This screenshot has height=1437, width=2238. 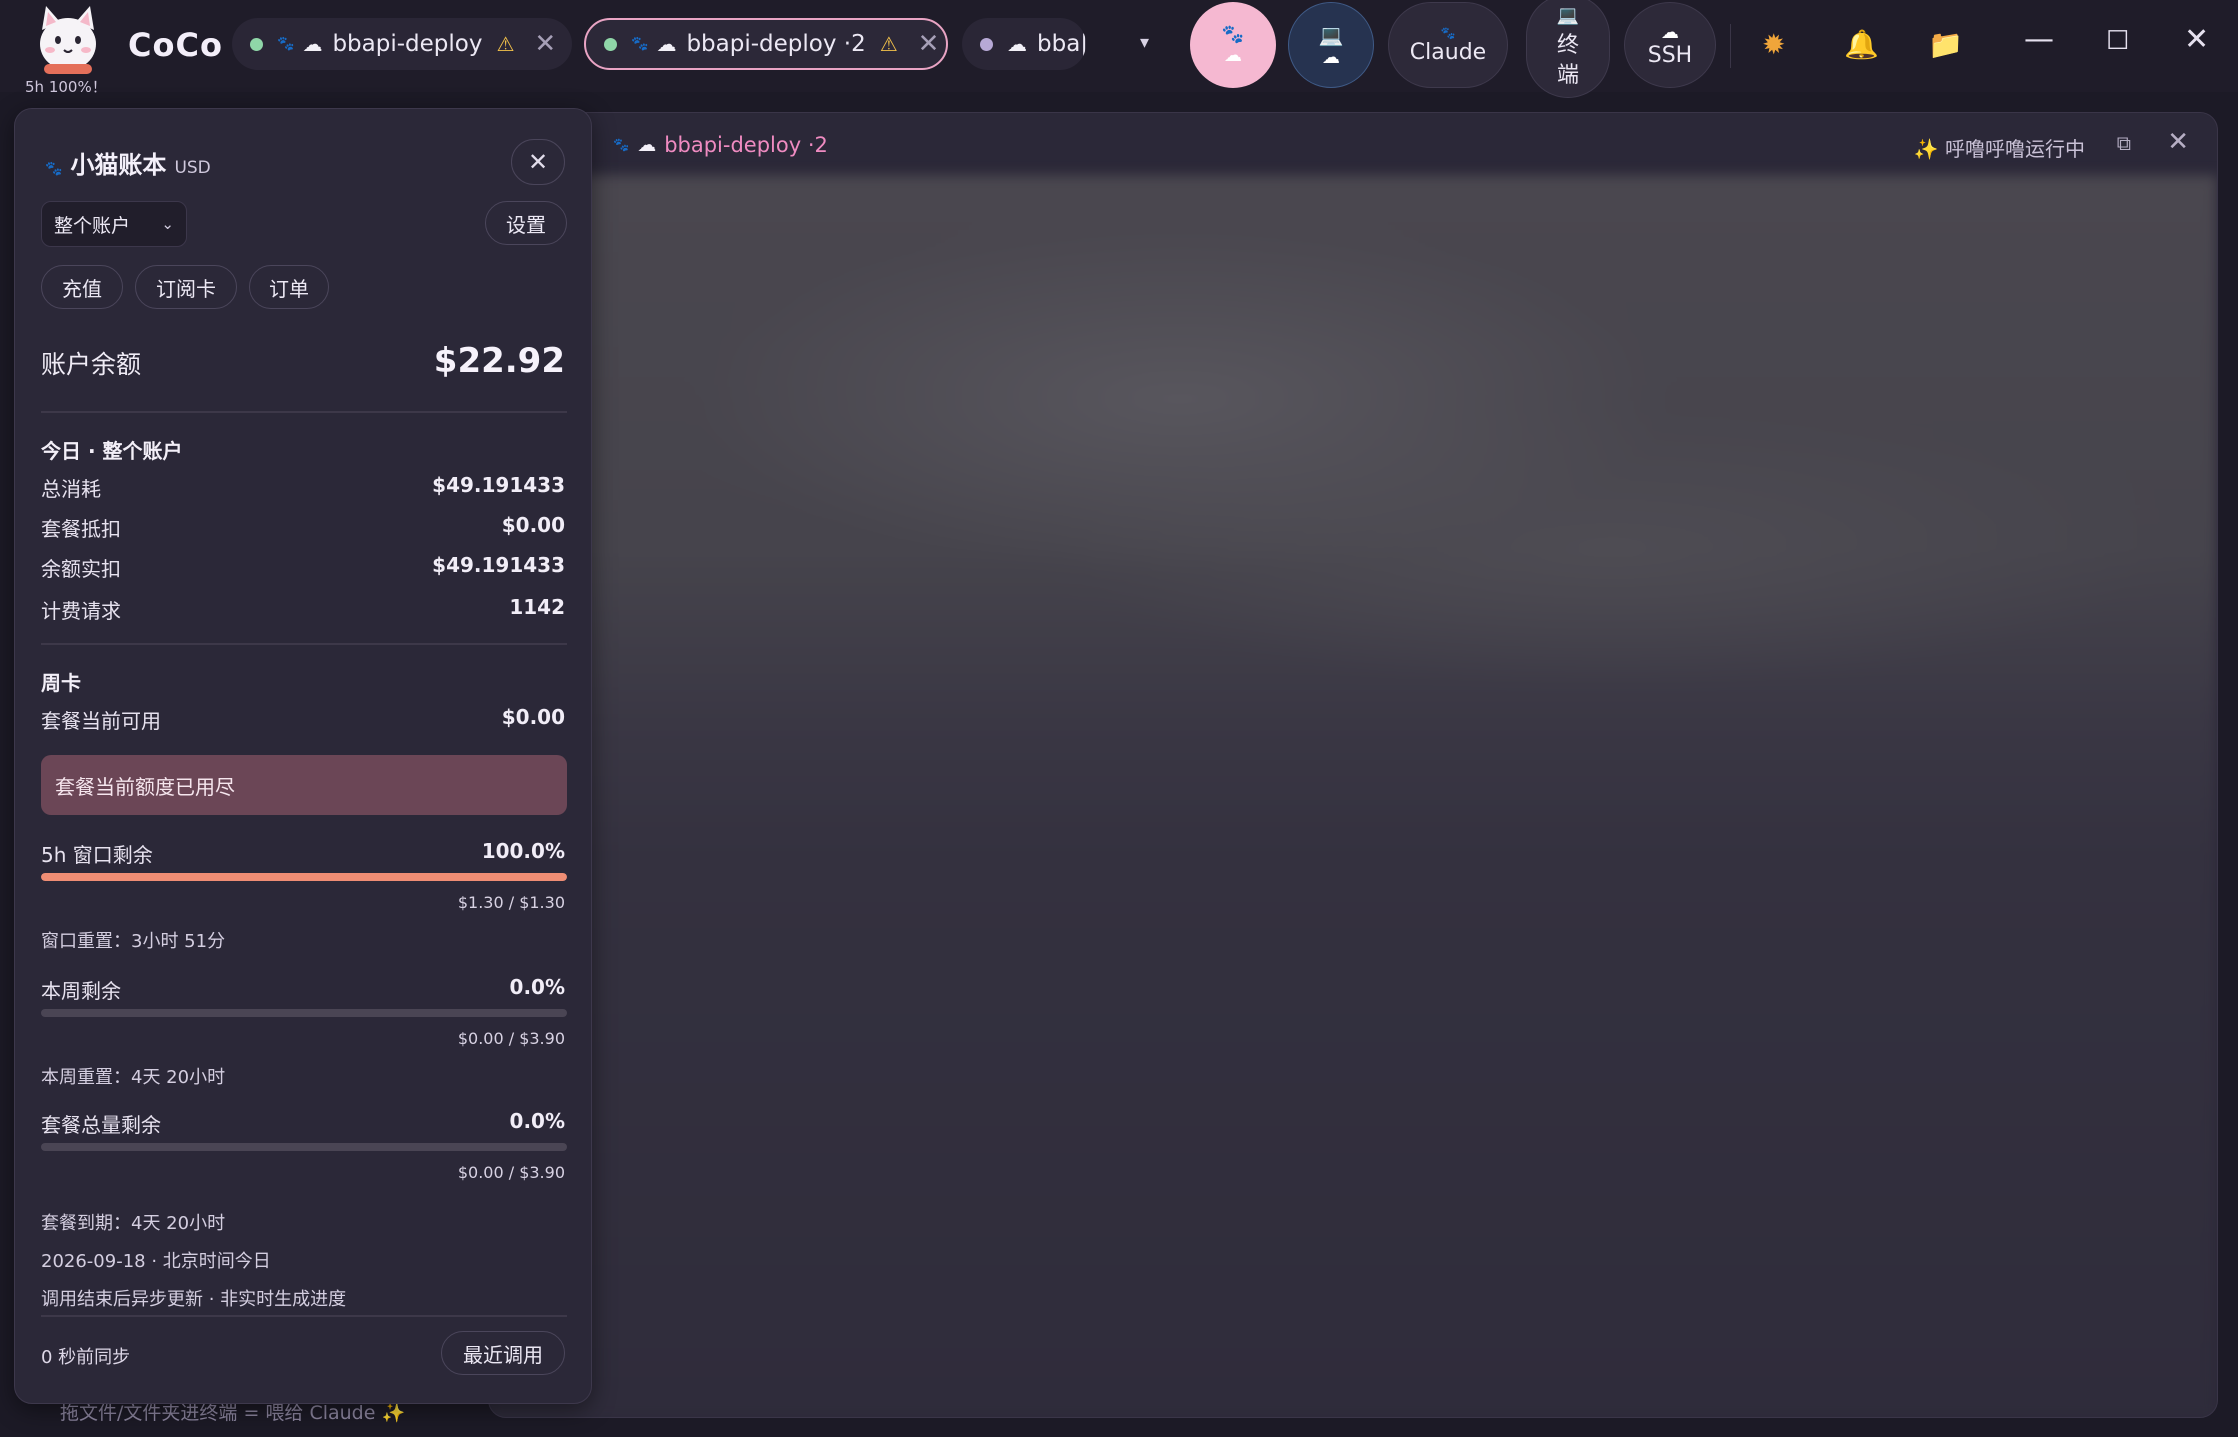 I want to click on quota-exhausted-notice: 套餐当前额度已用尽, so click(x=304, y=785).